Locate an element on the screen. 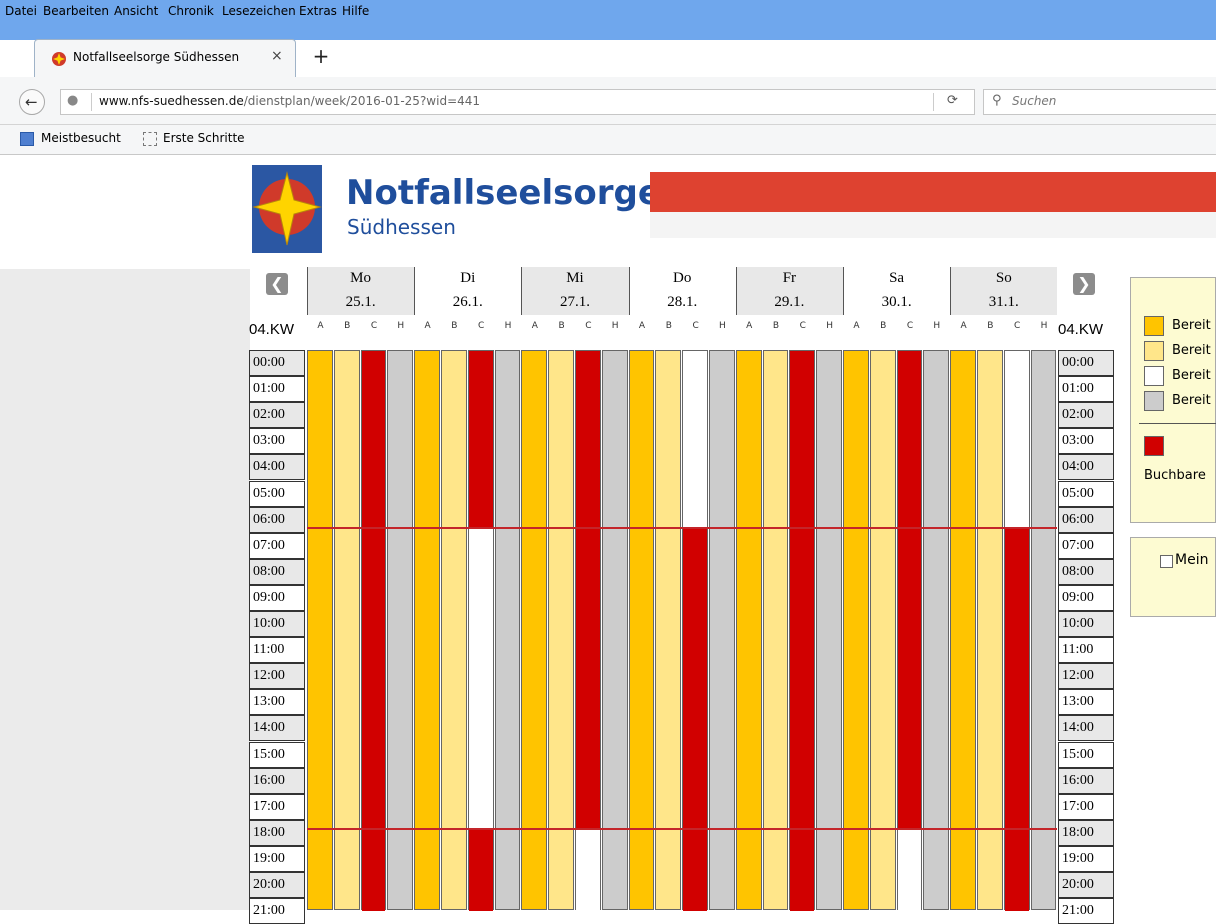  time-label: 16:00 is located at coordinates (1086, 780).